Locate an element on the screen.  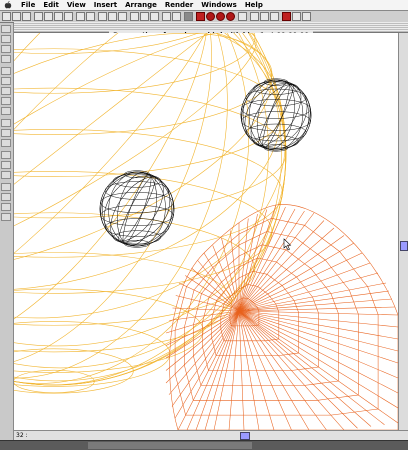
text-tool-icon is located at coordinates (6, 123).